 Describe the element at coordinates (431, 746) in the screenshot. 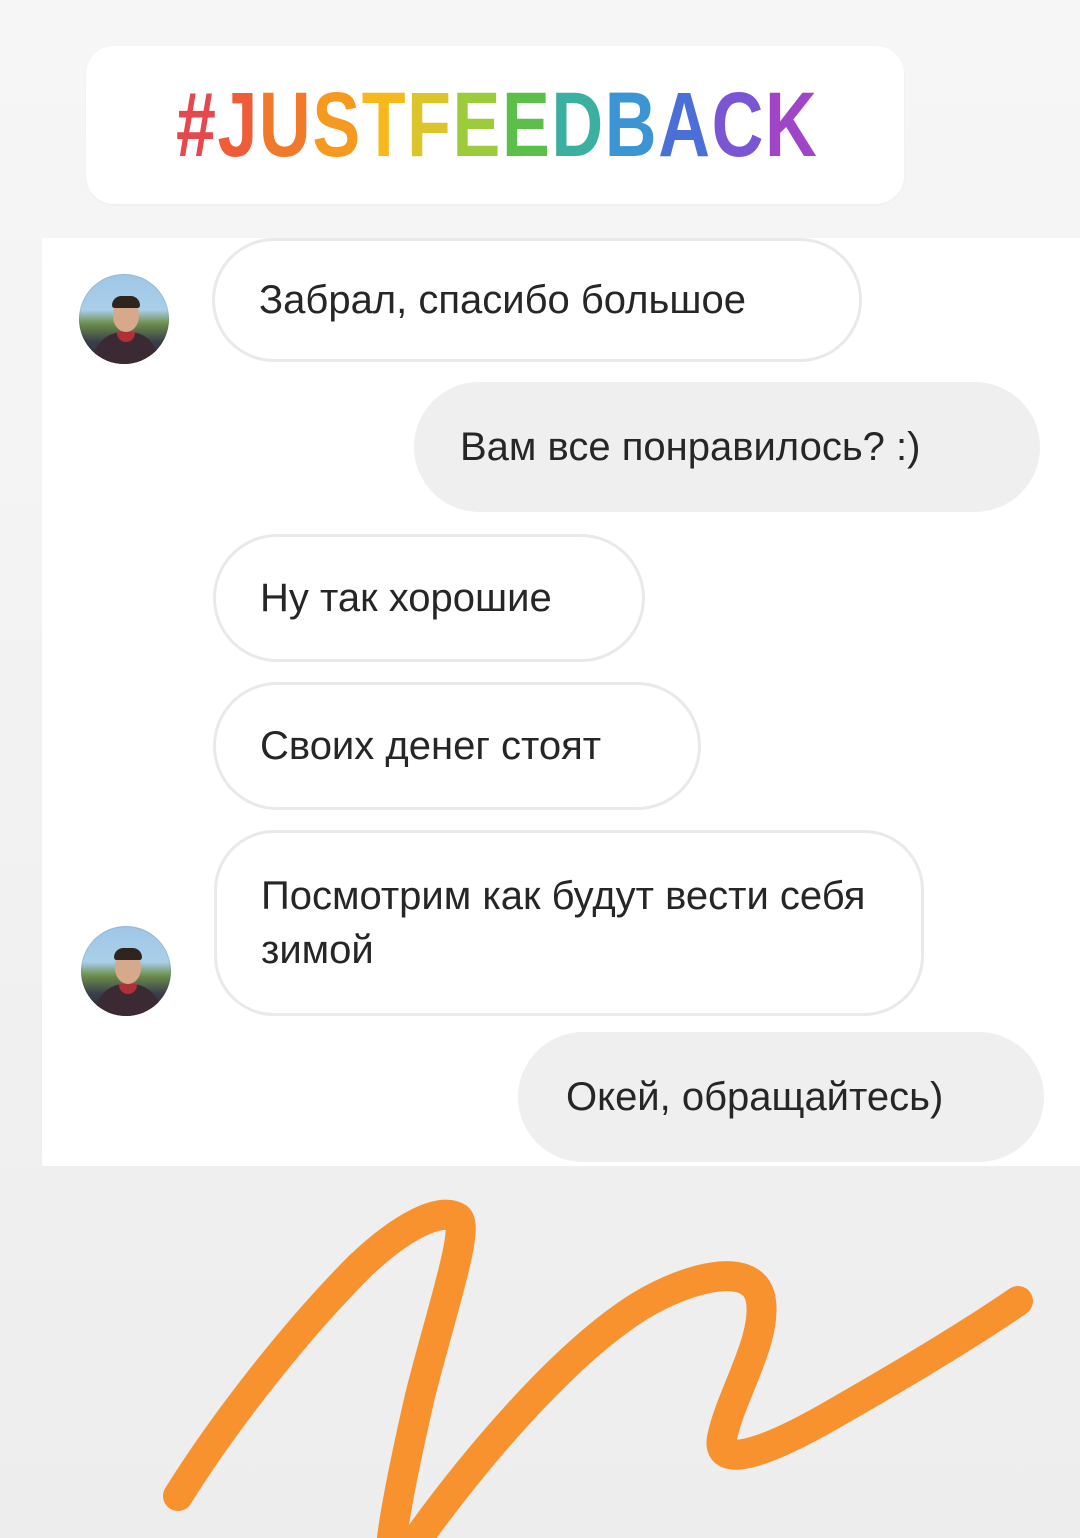

I see `message-text: Своих денег стоят` at that location.